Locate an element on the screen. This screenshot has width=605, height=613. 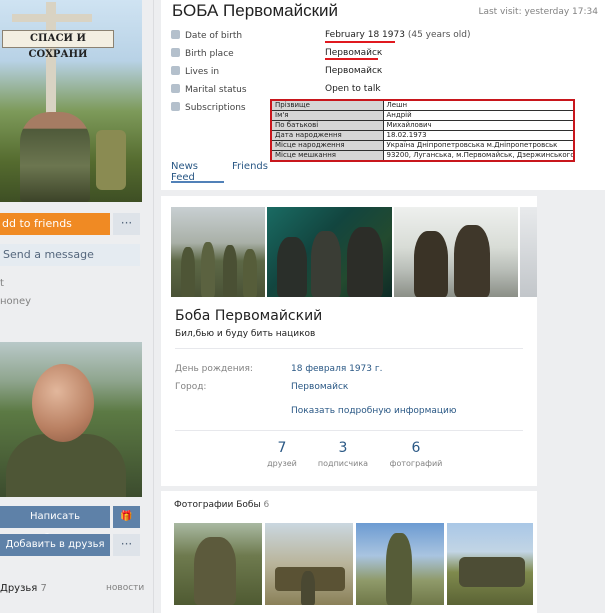
stat-number: 3 is located at coordinates (343, 448).